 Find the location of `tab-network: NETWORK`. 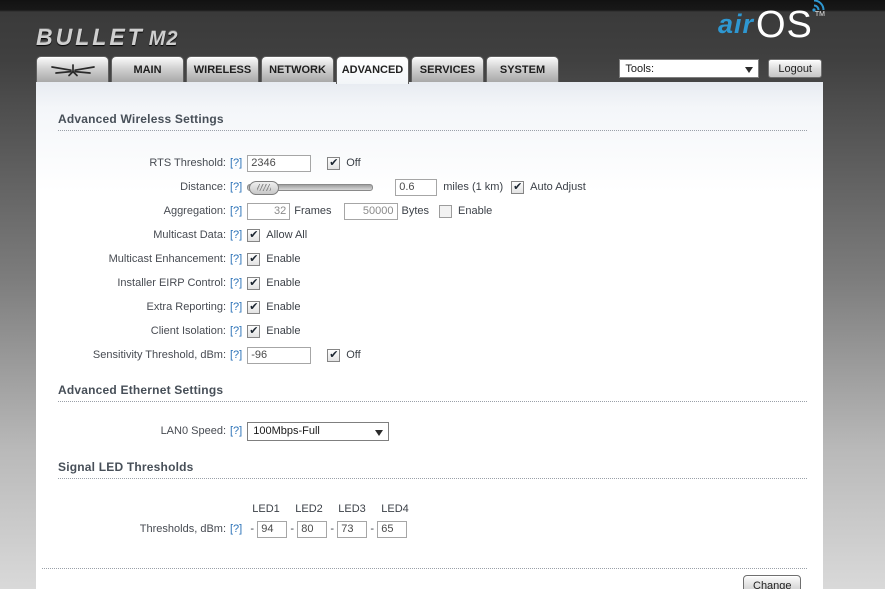

tab-network: NETWORK is located at coordinates (297, 69).